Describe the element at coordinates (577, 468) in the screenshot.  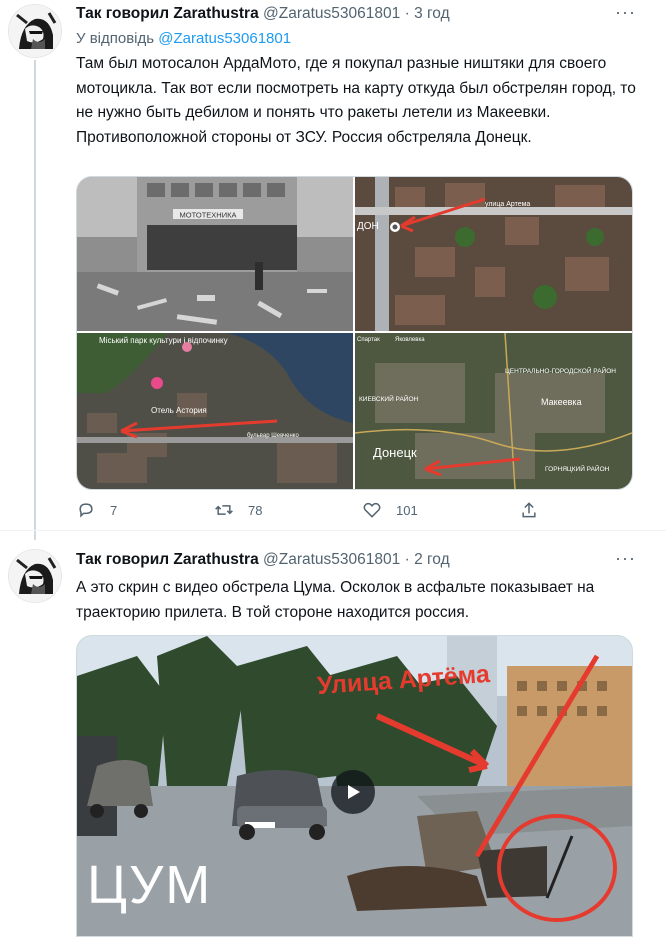
I see `map-district-label-3: ГОРНЯЦКИЙ РАЙОН` at that location.